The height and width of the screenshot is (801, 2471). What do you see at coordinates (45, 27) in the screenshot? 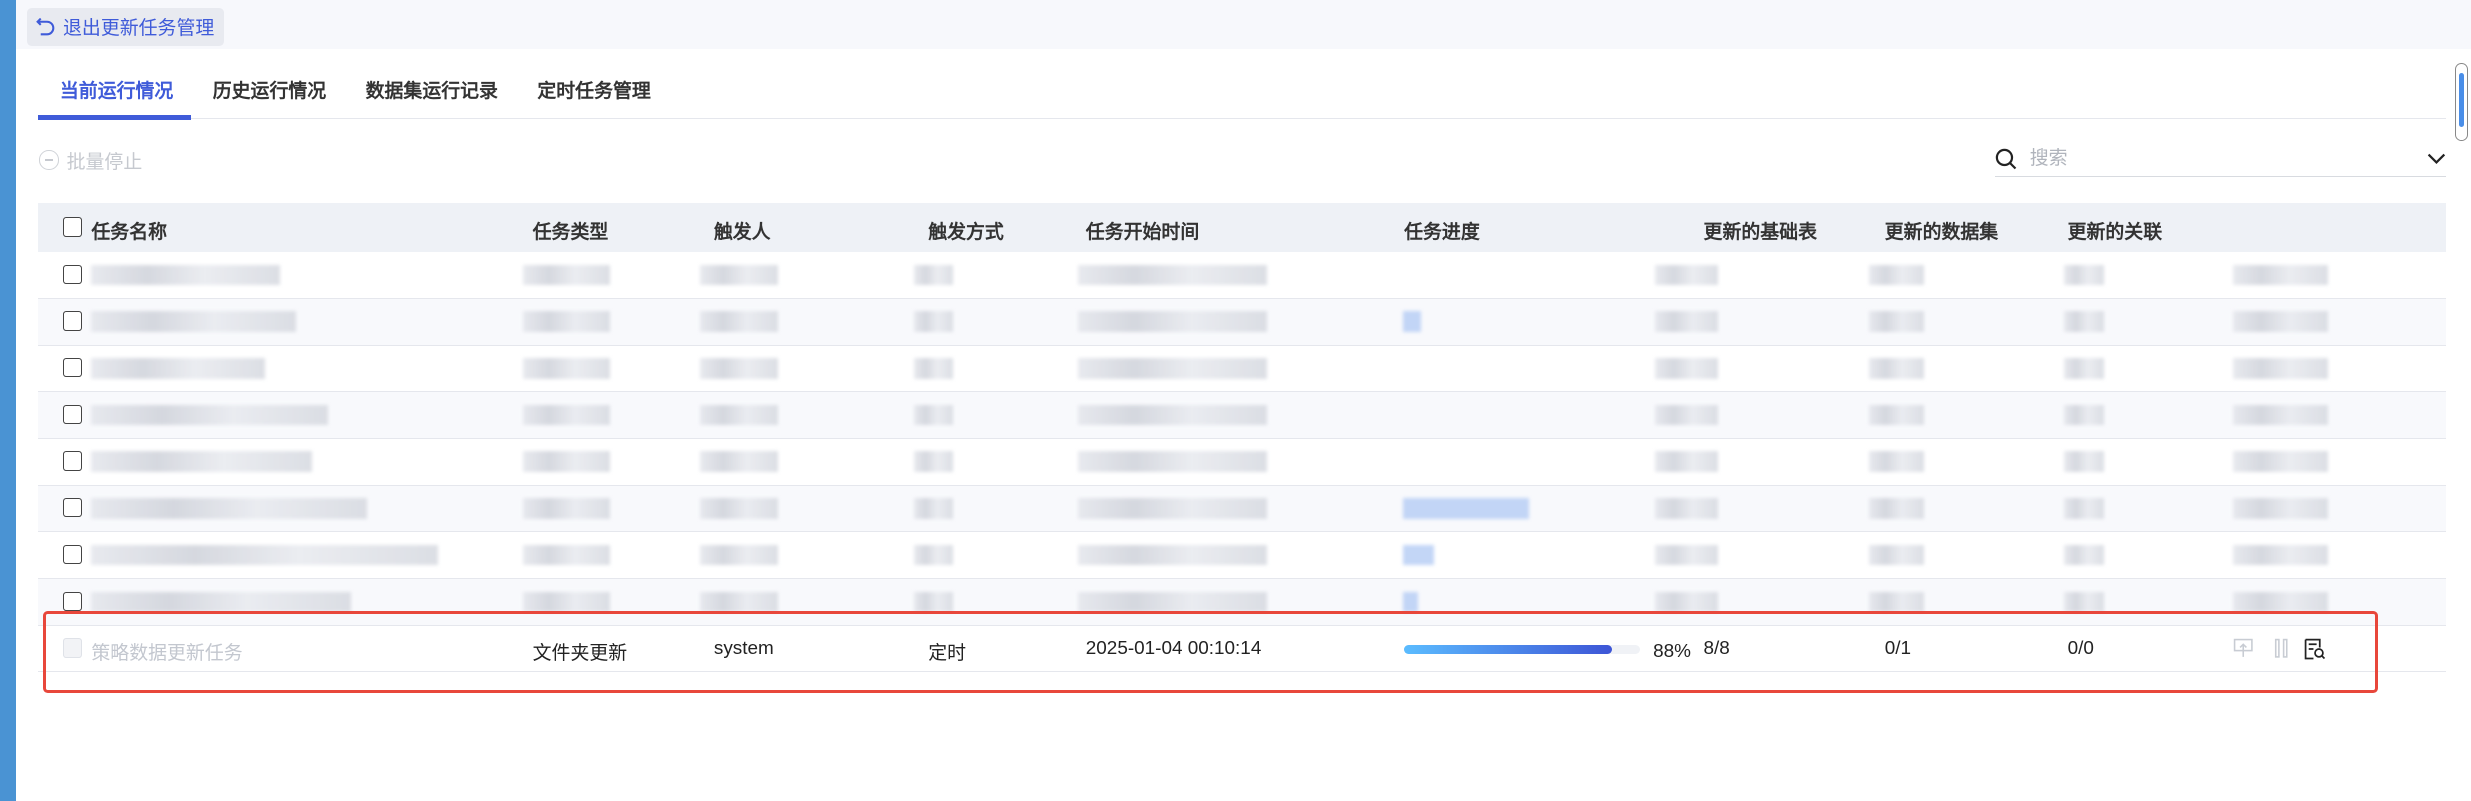
I see `undo-arrow-icon` at bounding box center [45, 27].